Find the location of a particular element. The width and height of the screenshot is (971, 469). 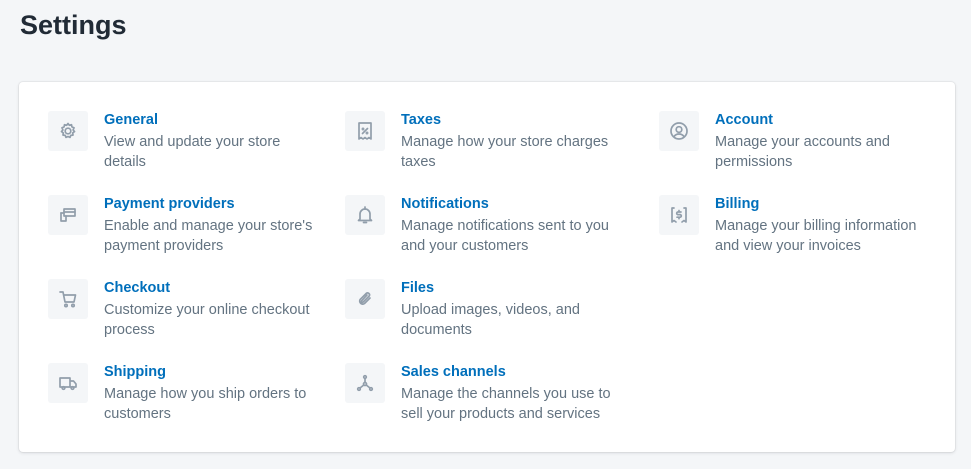

paperclip-icon is located at coordinates (365, 299).